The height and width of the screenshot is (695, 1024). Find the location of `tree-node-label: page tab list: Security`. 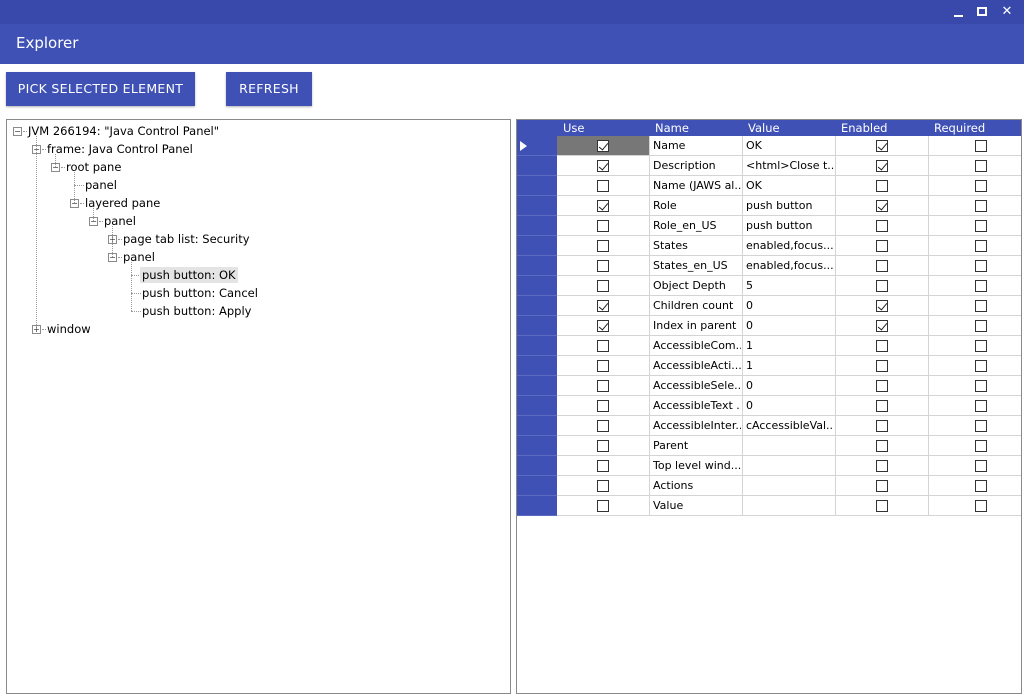

tree-node-label: page tab list: Security is located at coordinates (186, 239).